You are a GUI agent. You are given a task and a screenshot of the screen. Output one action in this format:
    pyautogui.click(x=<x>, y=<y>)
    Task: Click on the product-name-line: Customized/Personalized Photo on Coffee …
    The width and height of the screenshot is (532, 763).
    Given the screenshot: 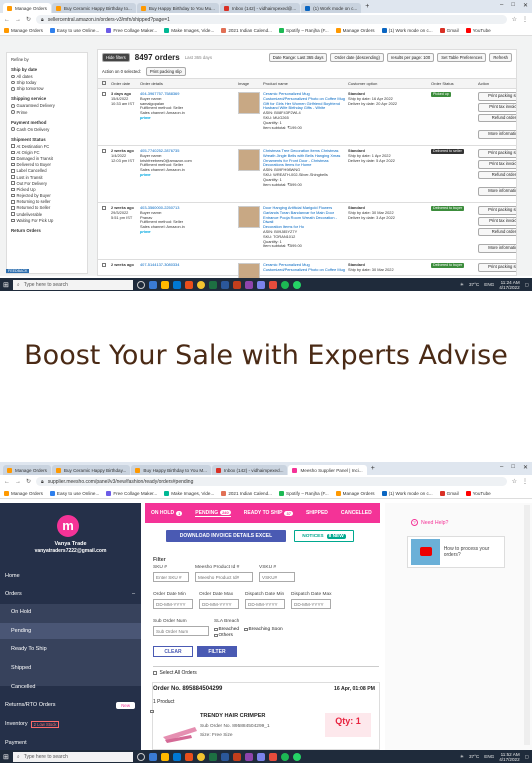 What is the action you would take?
    pyautogui.click(x=304, y=270)
    